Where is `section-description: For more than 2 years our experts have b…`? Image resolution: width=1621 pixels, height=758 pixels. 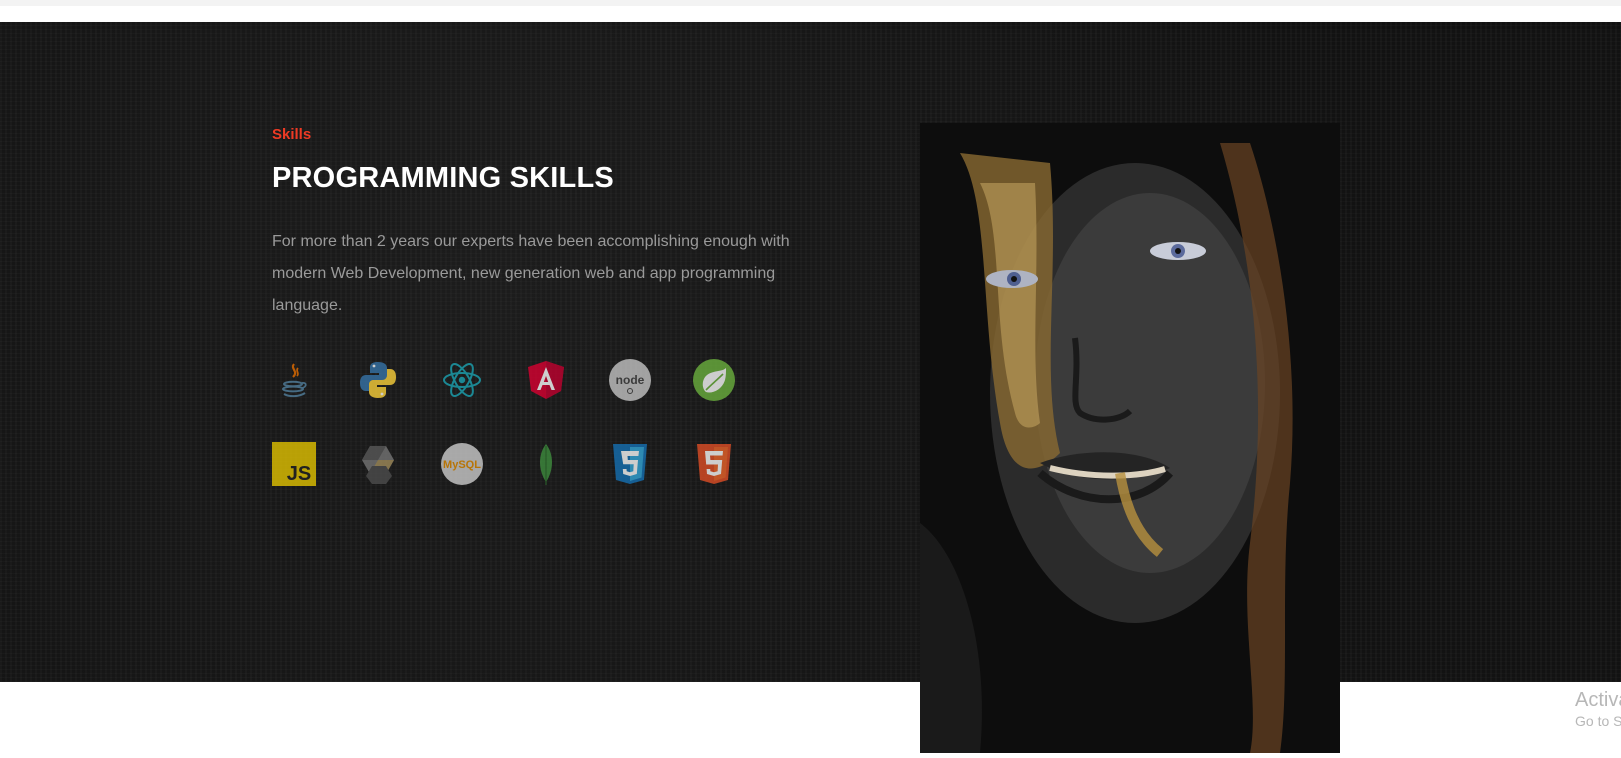 section-description: For more than 2 years our experts have b… is located at coordinates (531, 273).